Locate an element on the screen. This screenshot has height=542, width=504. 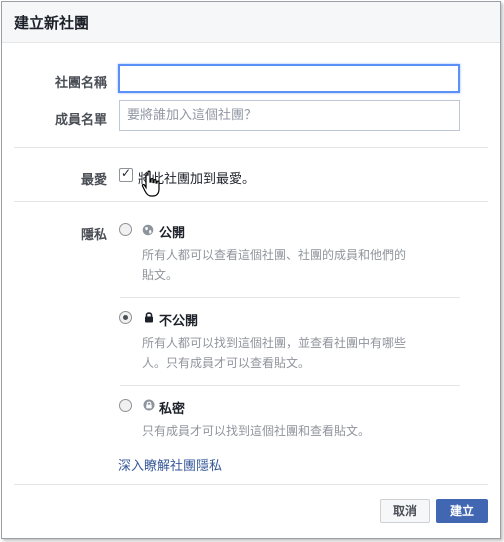
privacy-closed-radio is located at coordinates (125, 317).